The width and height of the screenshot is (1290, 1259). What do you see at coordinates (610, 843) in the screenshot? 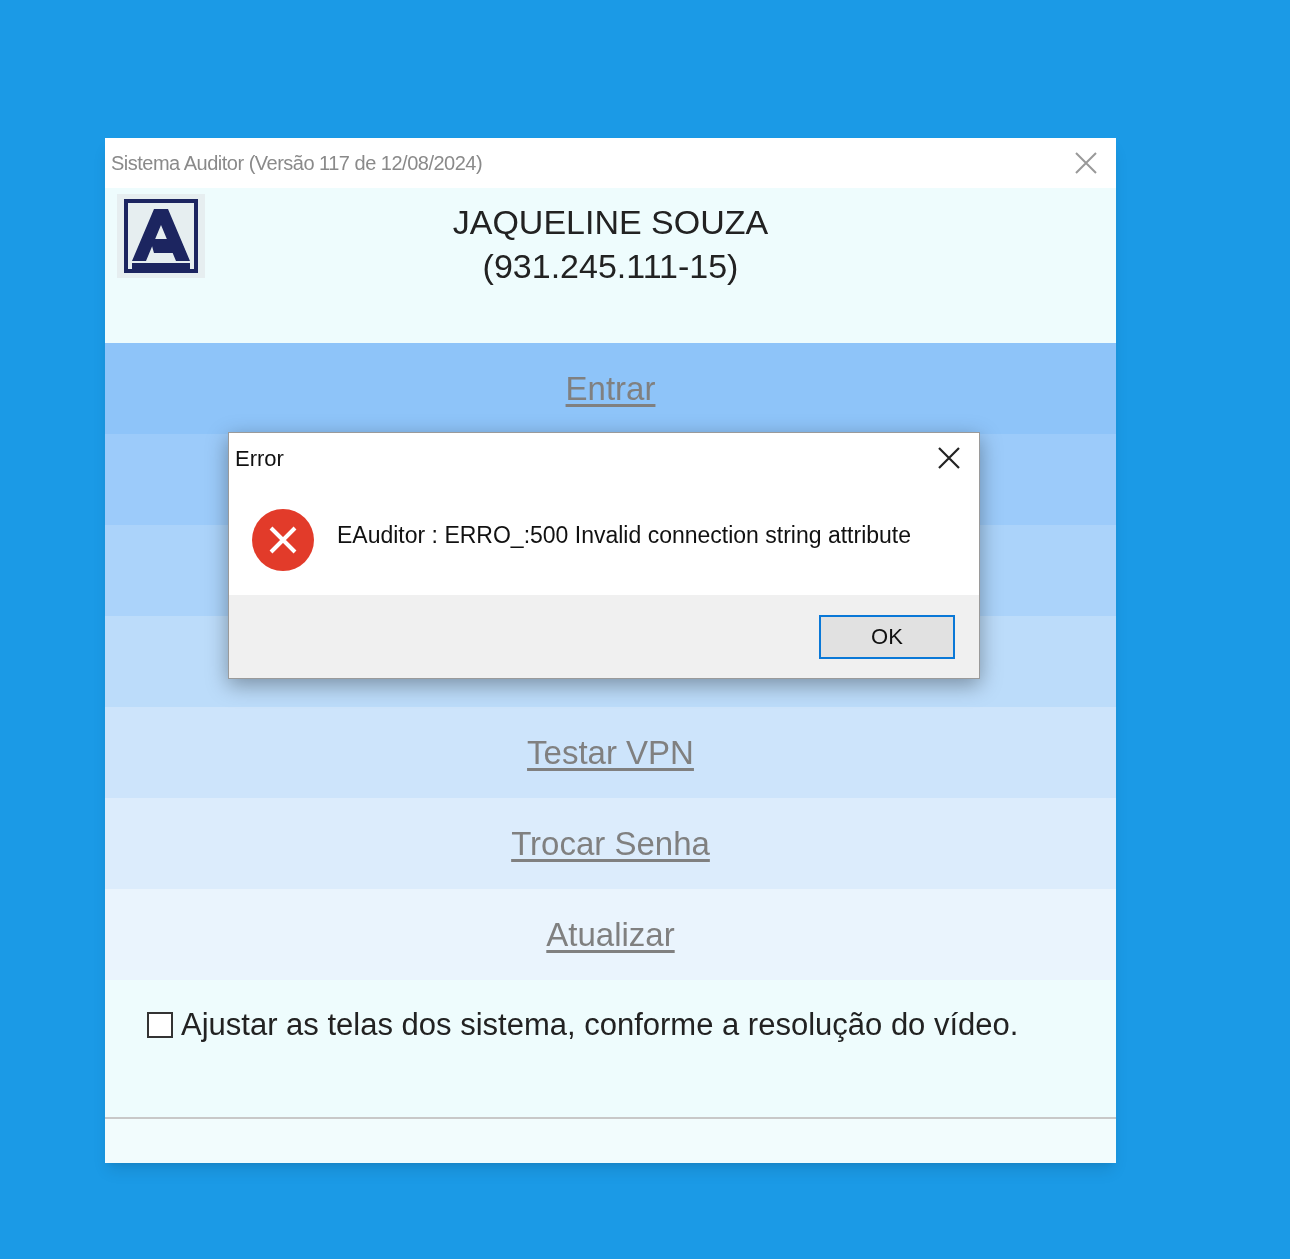
I see `menu-link: Trocar Senha` at bounding box center [610, 843].